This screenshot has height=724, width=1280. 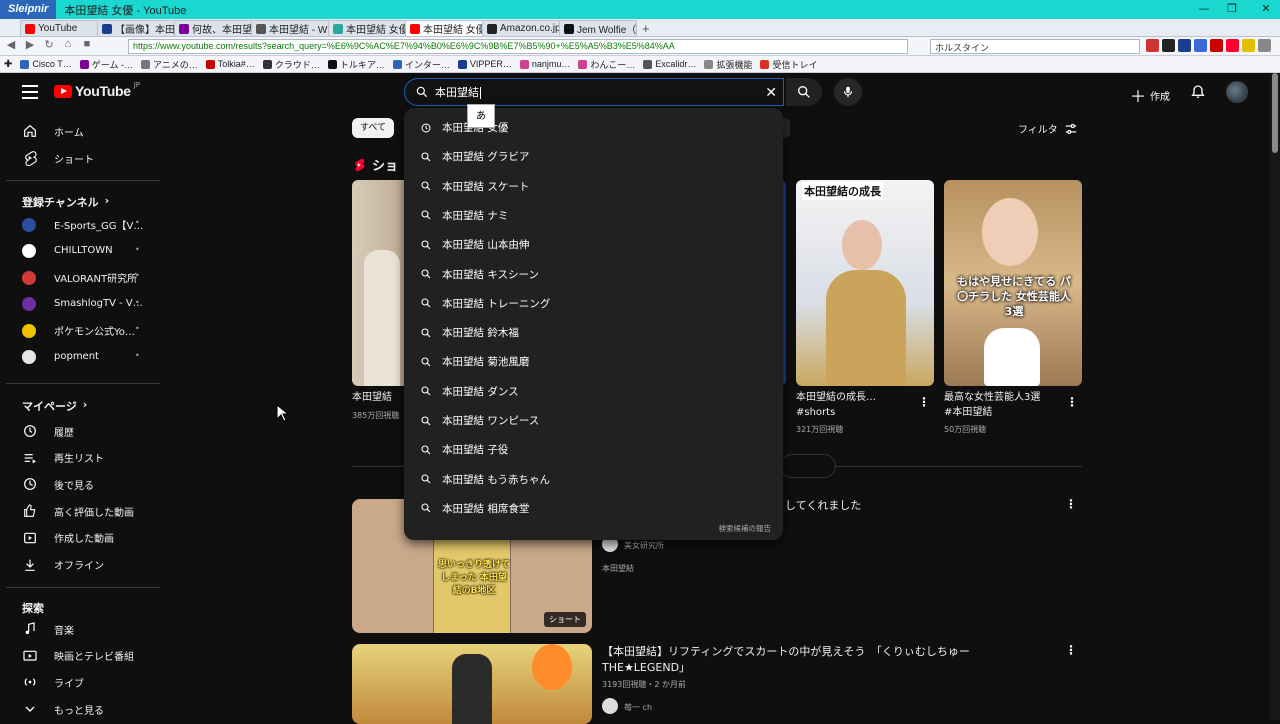 I want to click on video-thumbnail, so click(x=472, y=684).